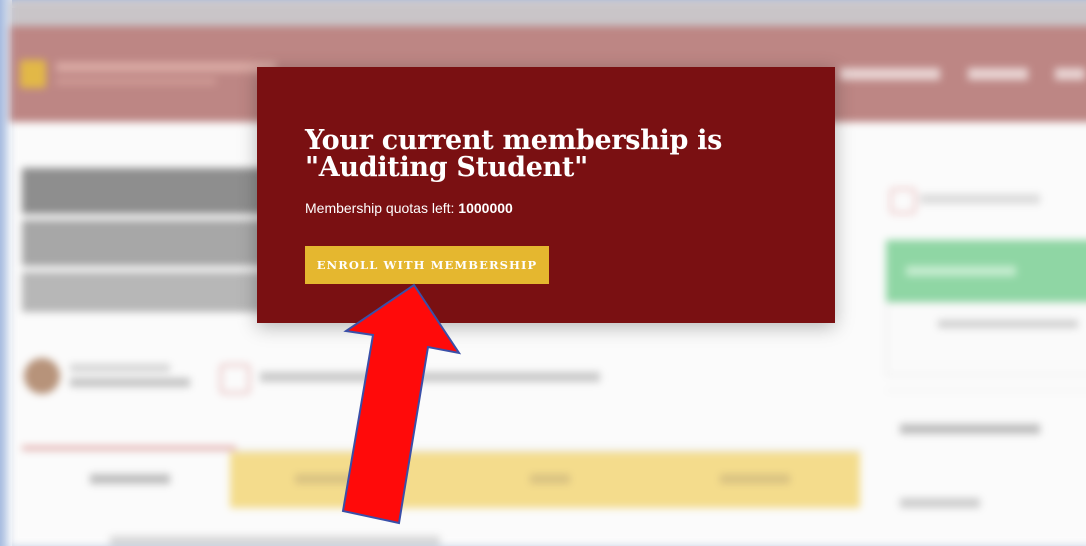 The image size is (1086, 546). What do you see at coordinates (548, 14) in the screenshot?
I see `browser-top-strip` at bounding box center [548, 14].